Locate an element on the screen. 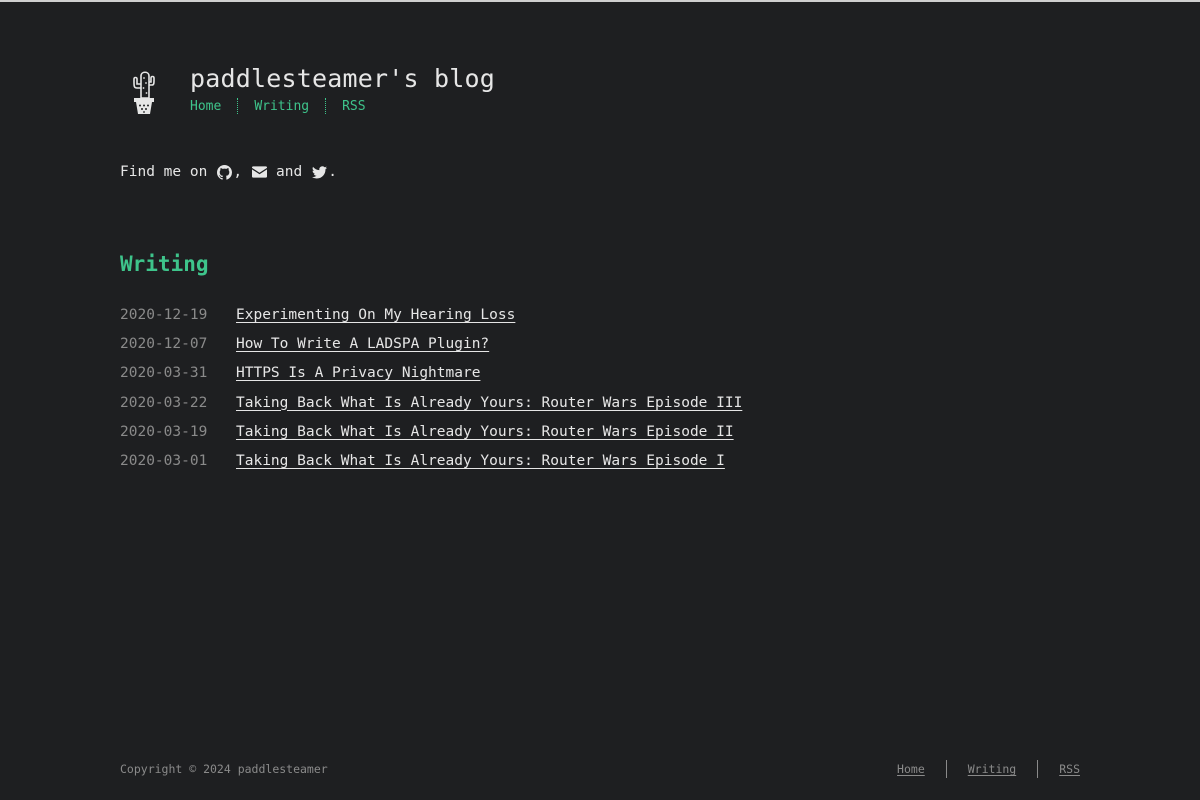 The image size is (1200, 800). envelope-icon is located at coordinates (259, 172).